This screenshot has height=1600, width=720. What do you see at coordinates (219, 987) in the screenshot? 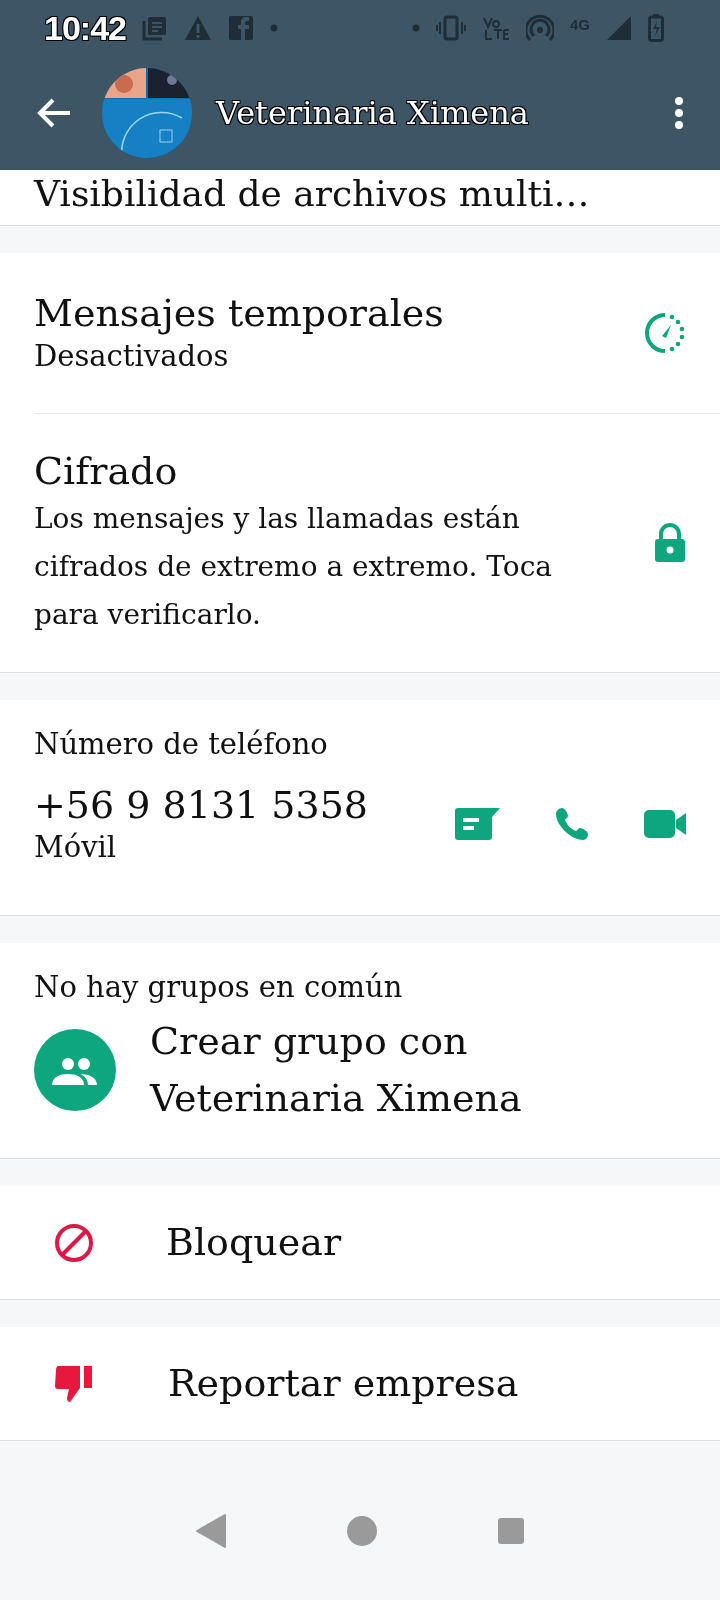
I see `section-label: No hay grupos en común` at bounding box center [219, 987].